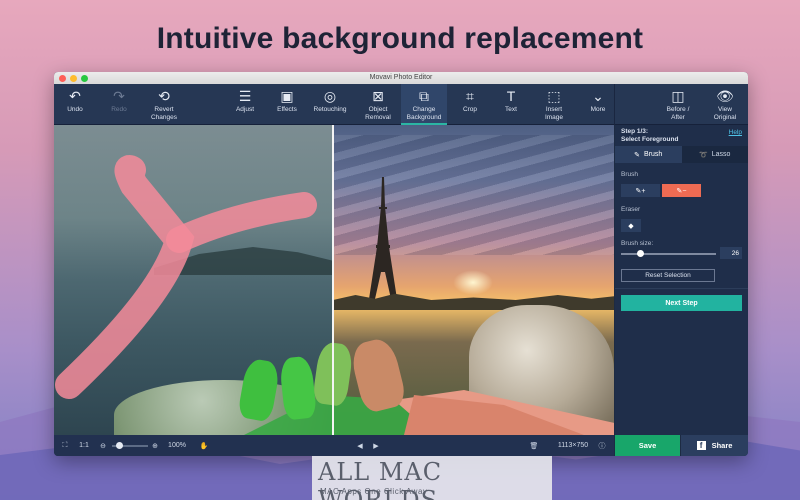  I want to click on watermark-subtitle: MAC Apps One Click Away, so click(374, 491).